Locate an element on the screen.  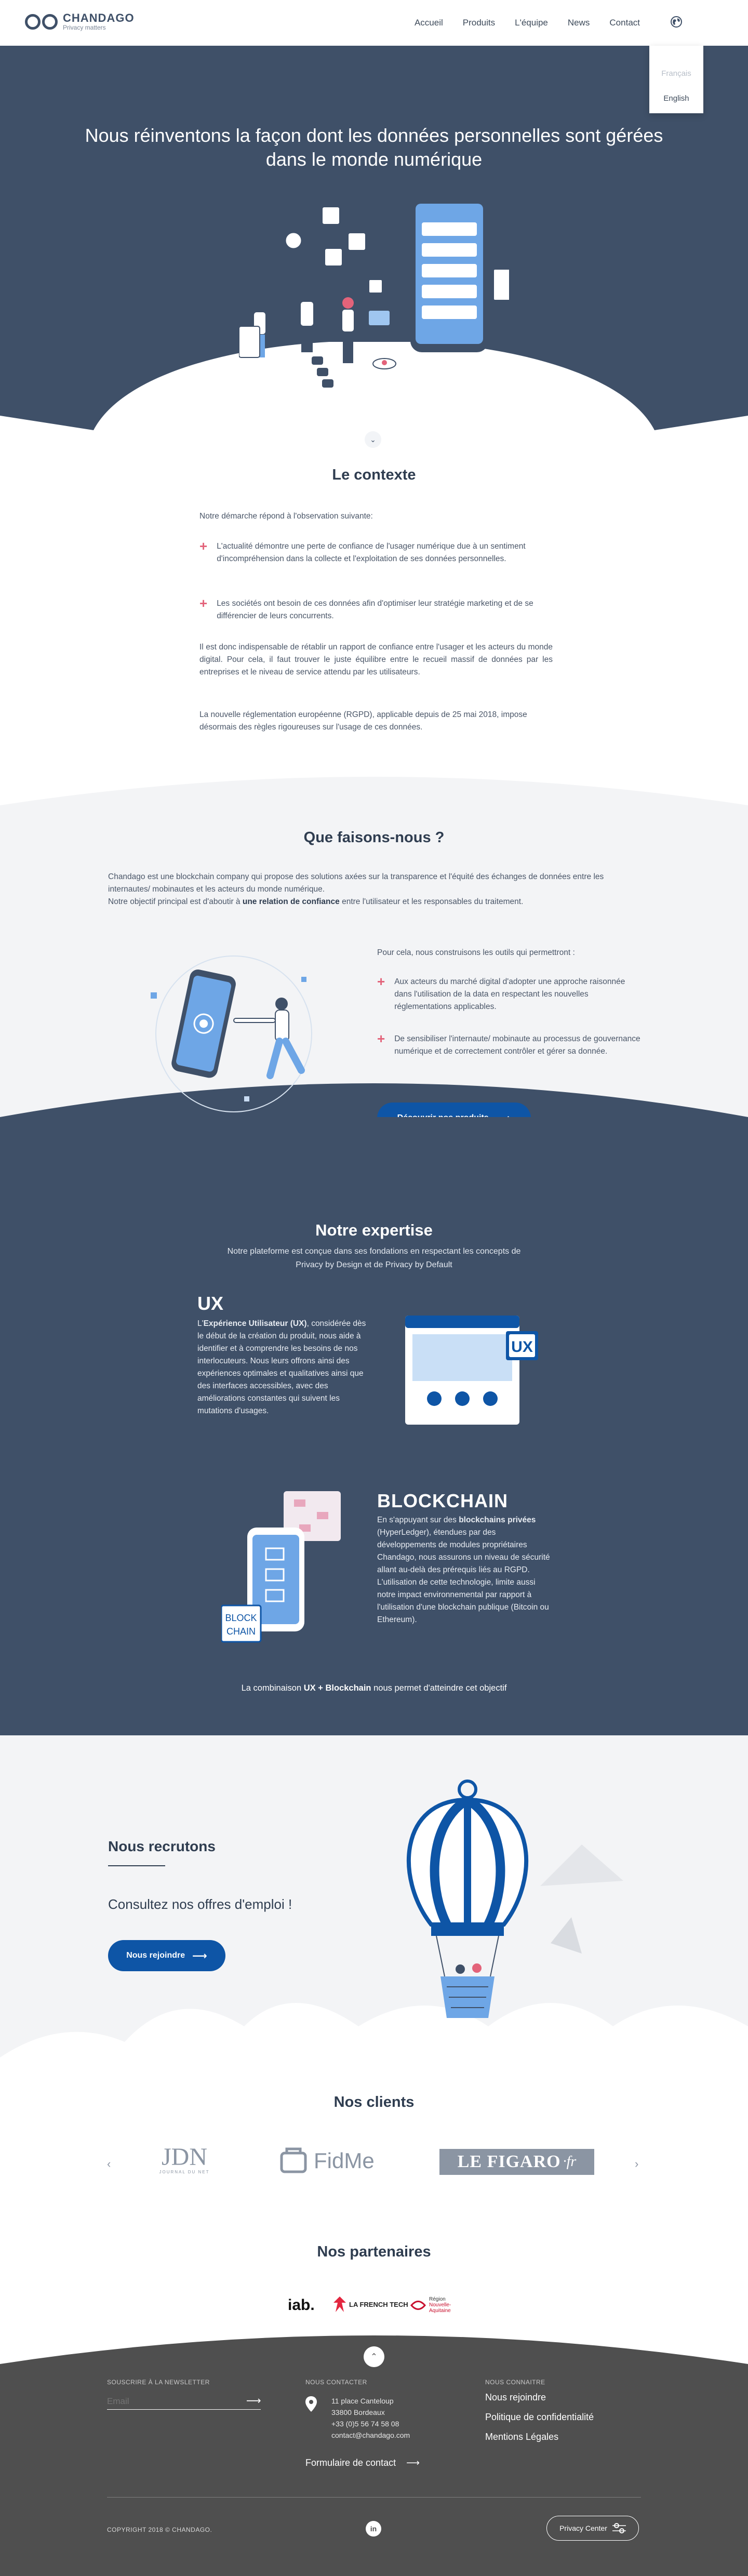
main-menu: Accueil Produits L'équipe News Contact is located at coordinates (527, 23).